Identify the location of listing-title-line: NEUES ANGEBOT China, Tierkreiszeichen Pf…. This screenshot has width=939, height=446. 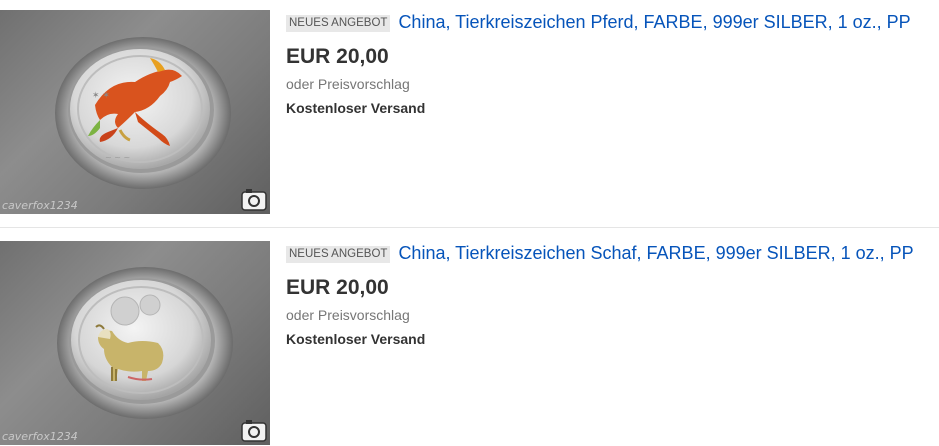
(606, 22).